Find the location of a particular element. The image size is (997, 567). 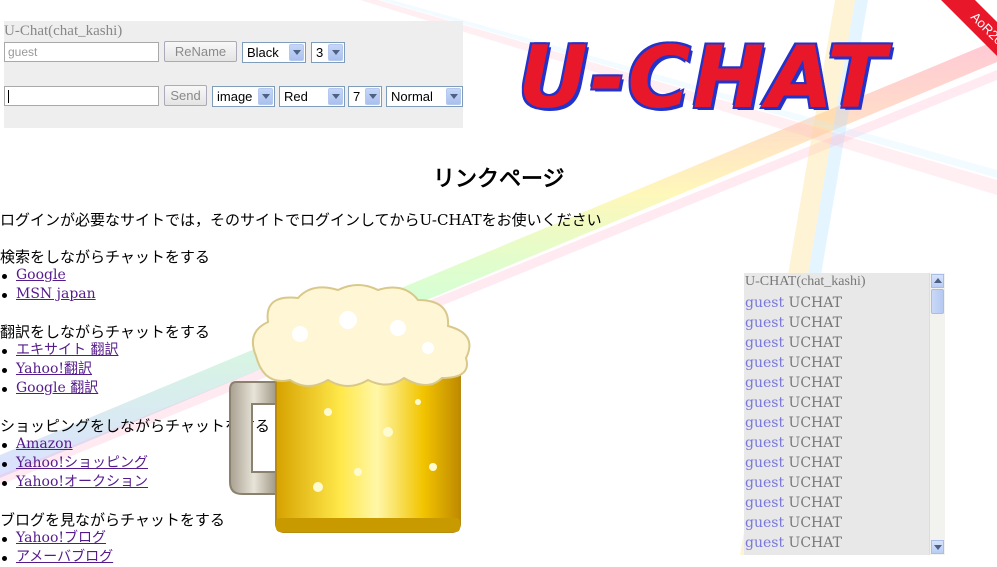

link-ameba-blog: アメーバブログ is located at coordinates (64, 557).